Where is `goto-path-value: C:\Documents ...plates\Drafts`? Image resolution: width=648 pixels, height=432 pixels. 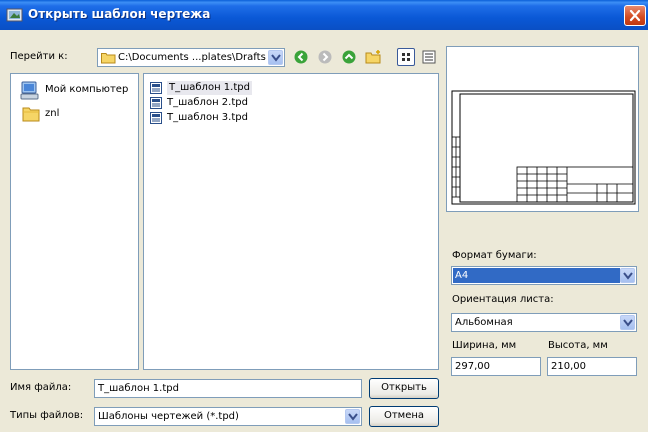
goto-path-value: C:\Documents ...plates\Drafts is located at coordinates (192, 57).